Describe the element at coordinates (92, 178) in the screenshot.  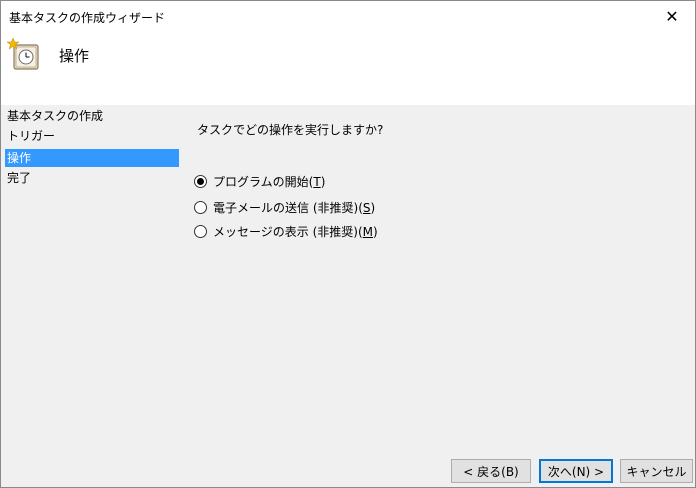
I see `nav-item-finish: 完了` at that location.